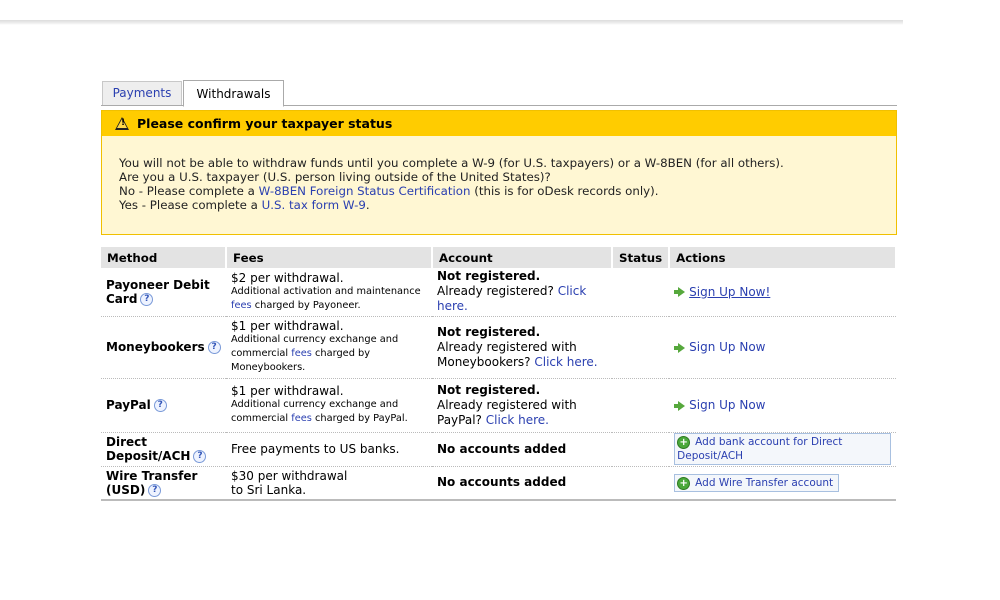 This screenshot has width=1000, height=600. Describe the element at coordinates (148, 449) in the screenshot. I see `method-name: Direct Deposit/ACH` at that location.